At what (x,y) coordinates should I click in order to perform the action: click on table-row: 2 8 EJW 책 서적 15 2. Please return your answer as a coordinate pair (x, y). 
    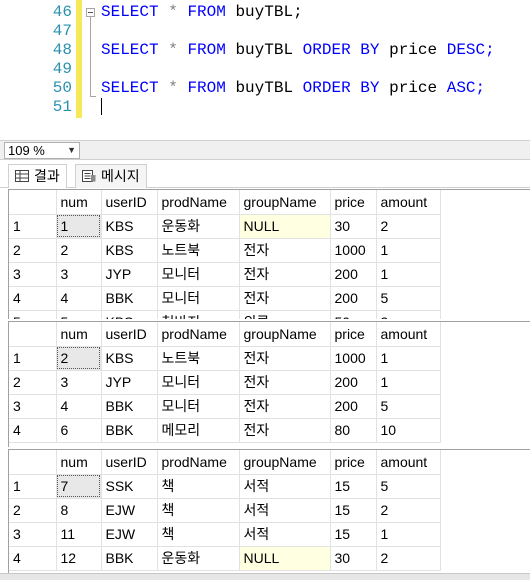
    Looking at the image, I should click on (225, 510).